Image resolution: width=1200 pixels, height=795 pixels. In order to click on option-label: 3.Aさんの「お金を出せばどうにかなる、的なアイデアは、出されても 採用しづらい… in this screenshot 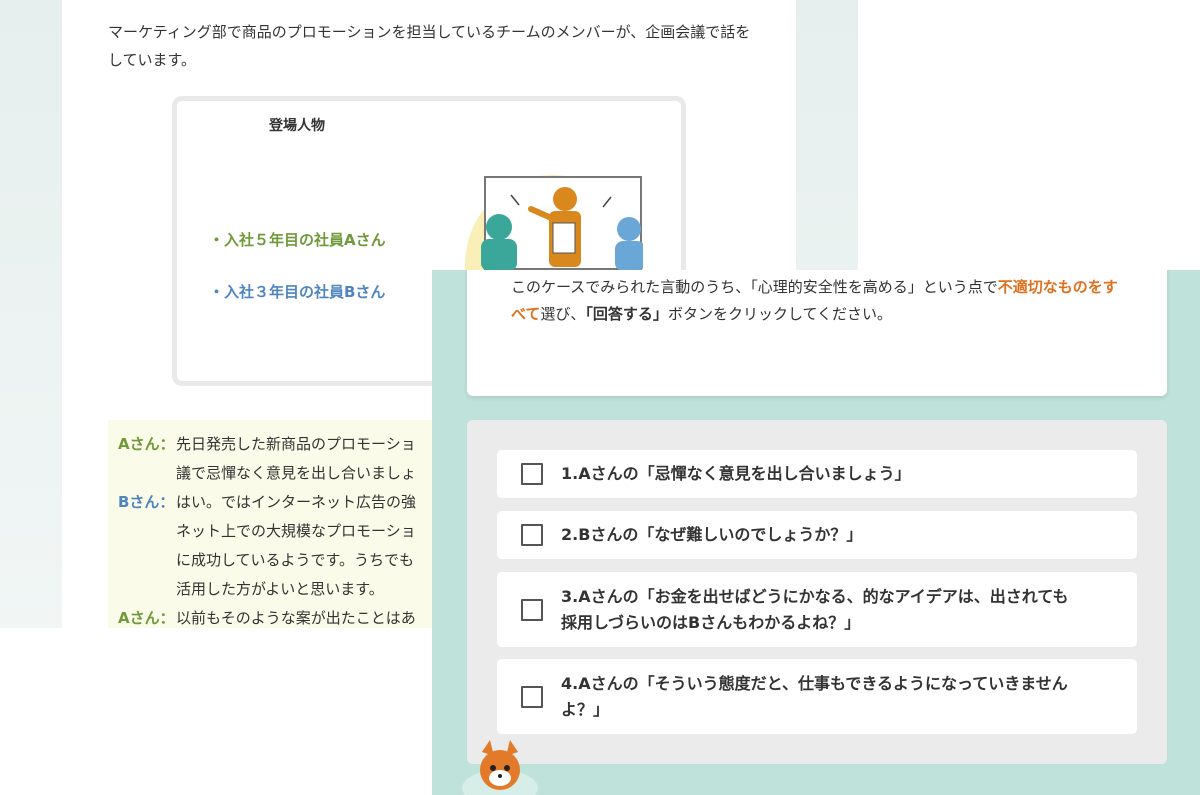, I will do `click(815, 609)`.